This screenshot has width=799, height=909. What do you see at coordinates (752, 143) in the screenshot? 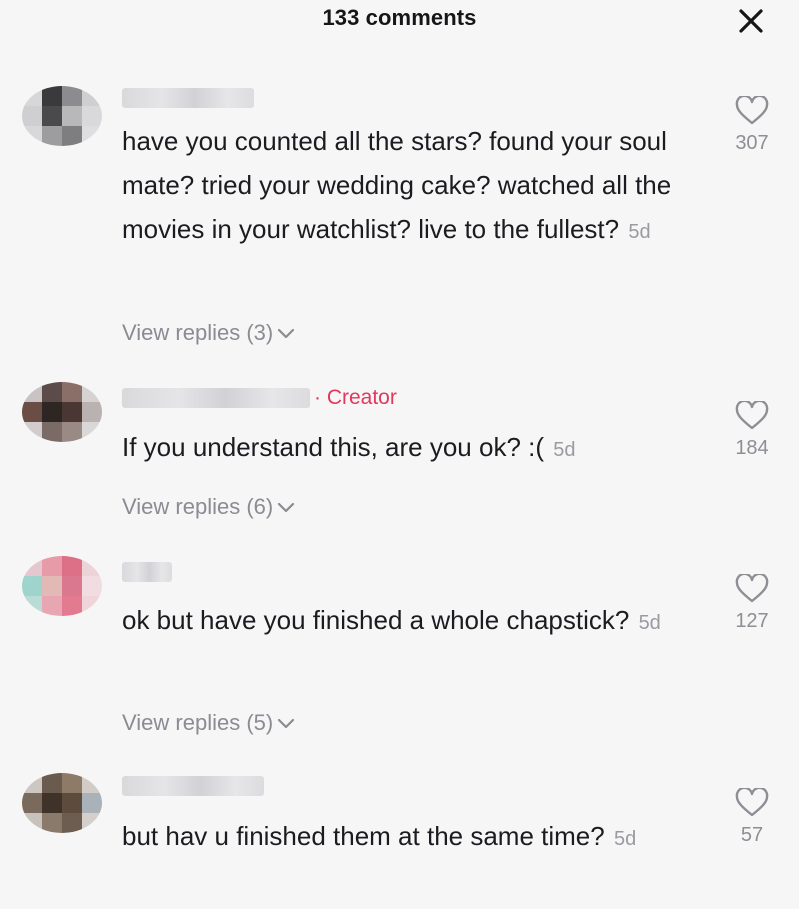
I see `like-count: 307` at bounding box center [752, 143].